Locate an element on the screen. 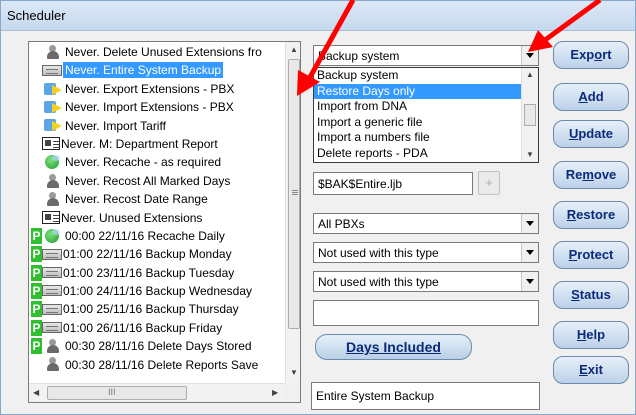 This screenshot has width=636, height=415. dropdown-option: Backup system is located at coordinates (417, 76).